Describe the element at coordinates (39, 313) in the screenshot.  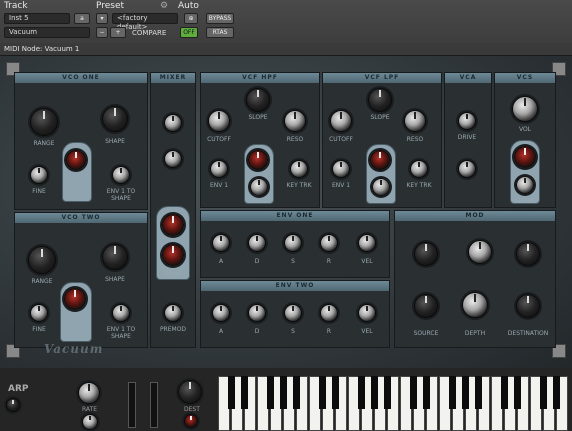
I see `vco2-fine-knob` at that location.